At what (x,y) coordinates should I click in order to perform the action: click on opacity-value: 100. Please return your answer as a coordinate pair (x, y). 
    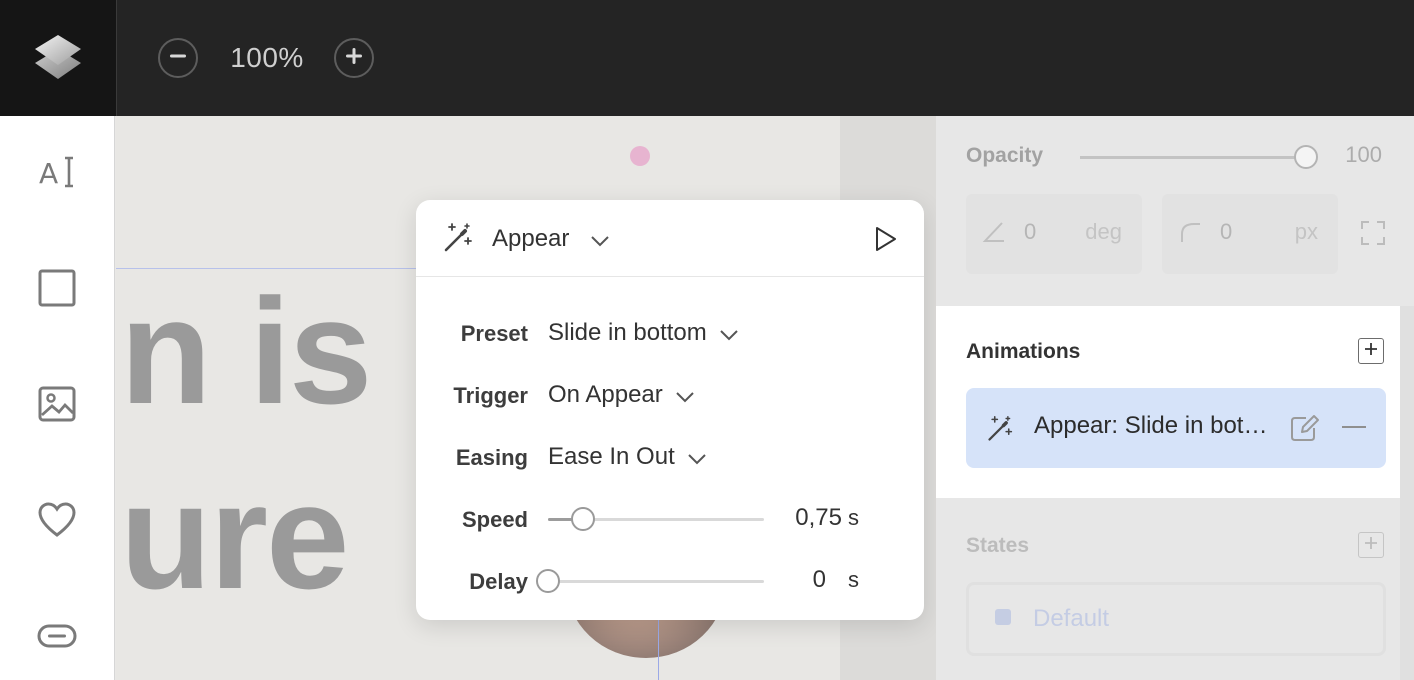
    Looking at the image, I should click on (1354, 155).